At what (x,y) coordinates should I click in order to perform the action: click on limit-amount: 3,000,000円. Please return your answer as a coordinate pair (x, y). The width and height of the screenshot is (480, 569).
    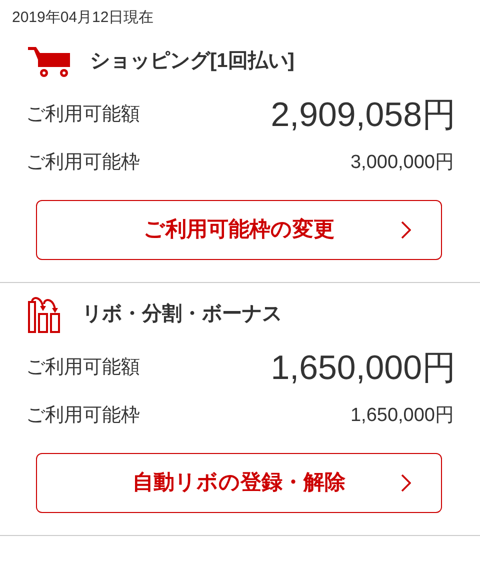
    Looking at the image, I should click on (402, 162).